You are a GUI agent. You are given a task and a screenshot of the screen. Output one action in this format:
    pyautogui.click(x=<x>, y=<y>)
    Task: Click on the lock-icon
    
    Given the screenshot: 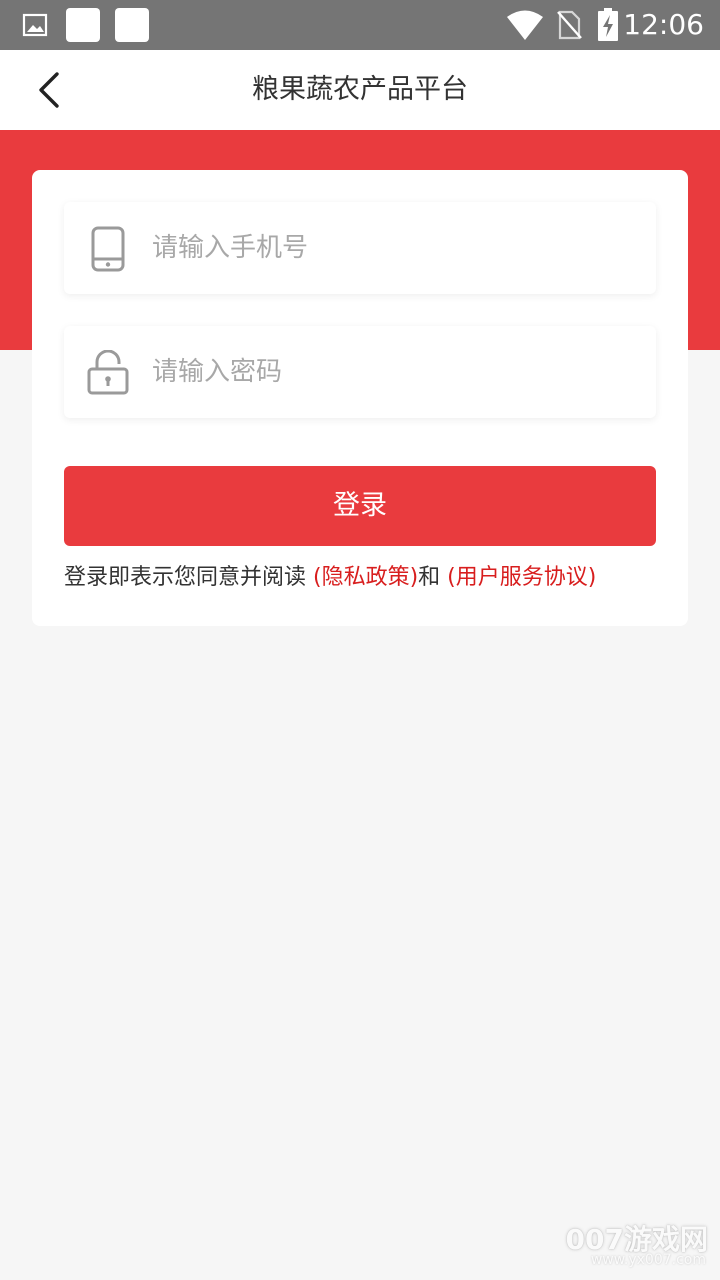 What is the action you would take?
    pyautogui.click(x=108, y=372)
    